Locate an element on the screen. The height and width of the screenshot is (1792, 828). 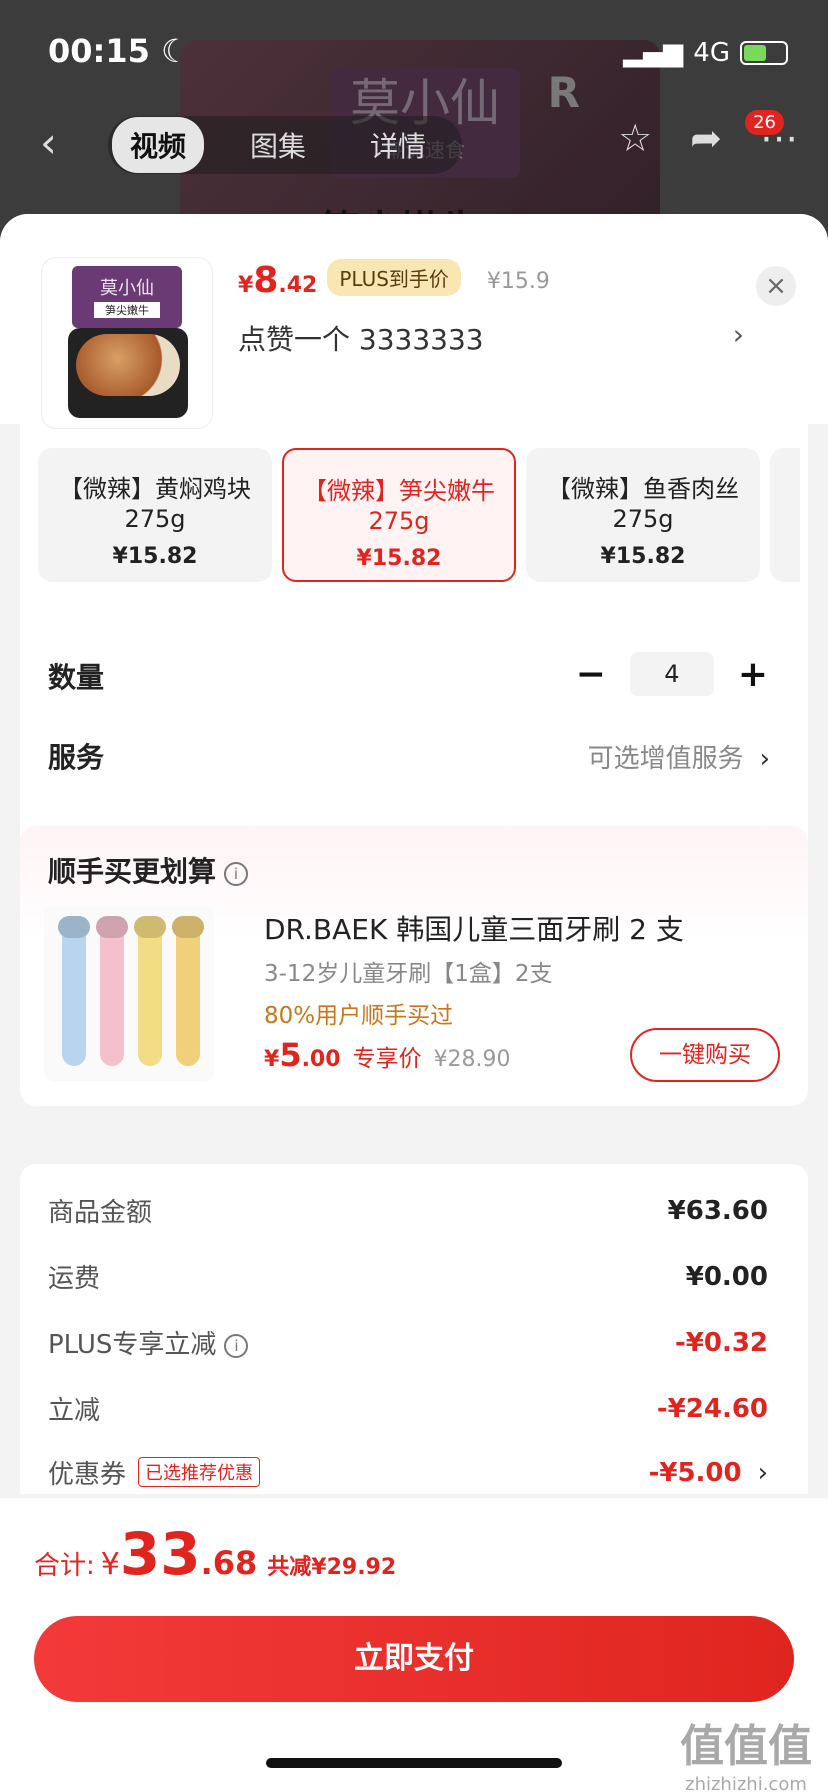
quantity-input: 4 is located at coordinates (671, 674).